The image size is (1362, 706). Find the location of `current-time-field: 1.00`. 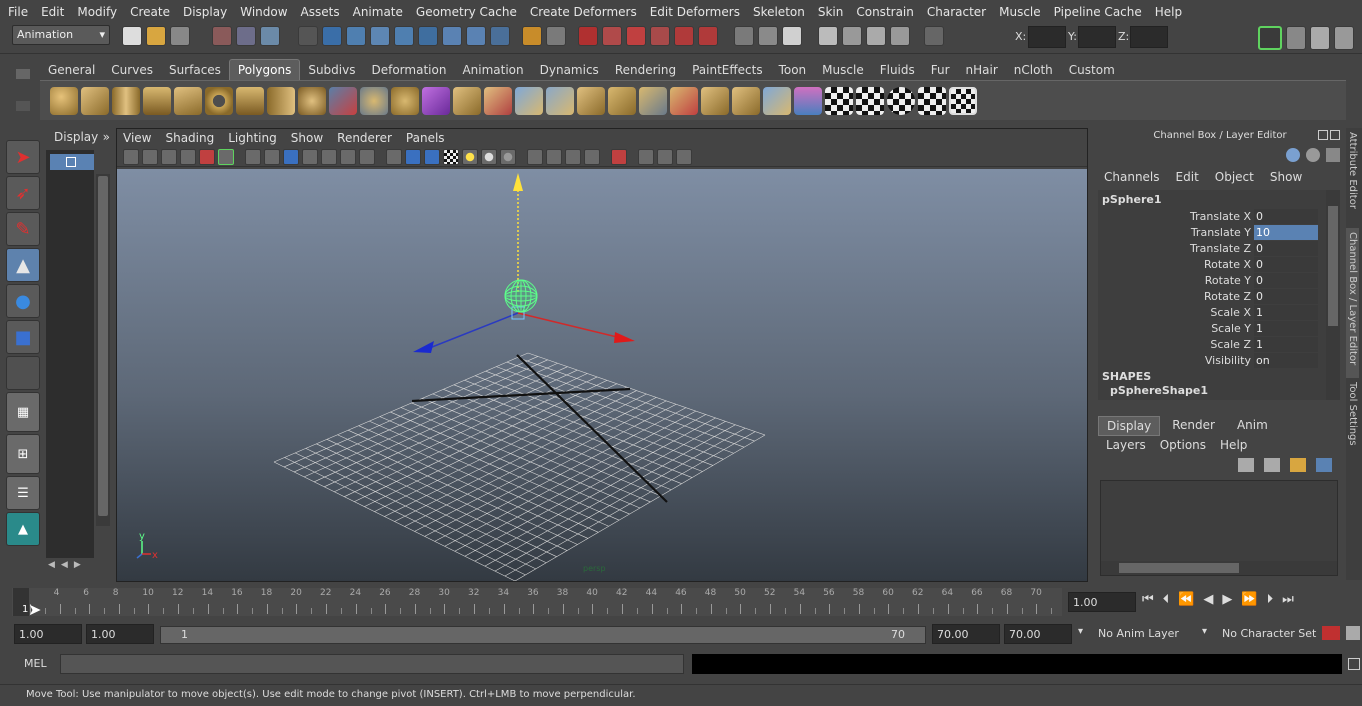

current-time-field: 1.00 is located at coordinates (1102, 602).